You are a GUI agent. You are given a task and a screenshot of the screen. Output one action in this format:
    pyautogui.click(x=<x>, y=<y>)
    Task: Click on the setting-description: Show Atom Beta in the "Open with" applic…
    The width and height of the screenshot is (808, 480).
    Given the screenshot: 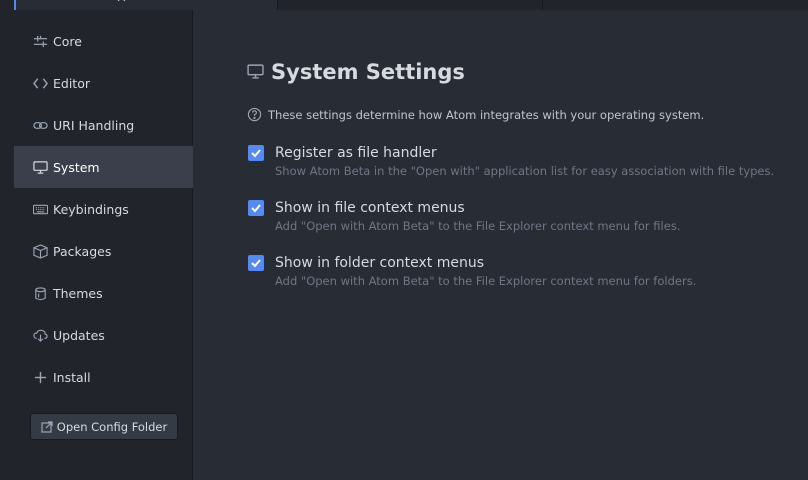 What is the action you would take?
    pyautogui.click(x=525, y=171)
    